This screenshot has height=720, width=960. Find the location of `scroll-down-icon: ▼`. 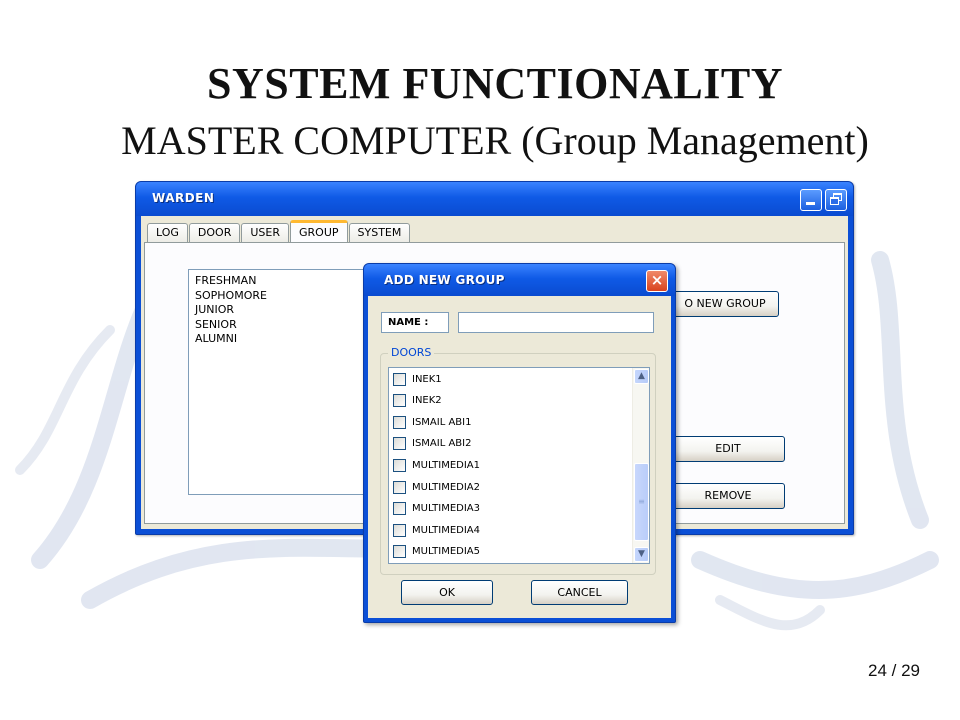

scroll-down-icon: ▼ is located at coordinates (641, 554).